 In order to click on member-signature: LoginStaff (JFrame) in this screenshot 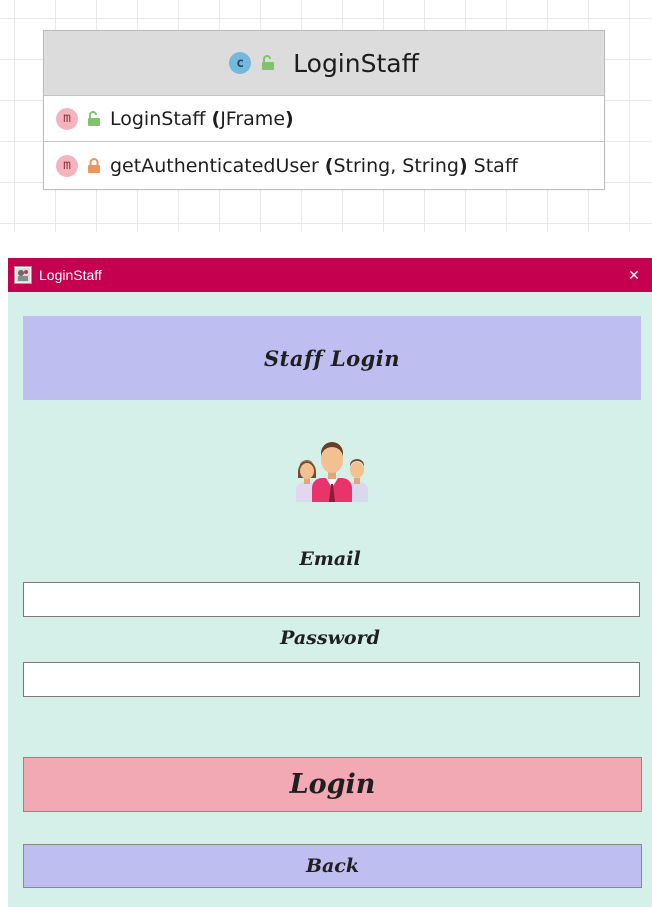, I will do `click(202, 118)`.